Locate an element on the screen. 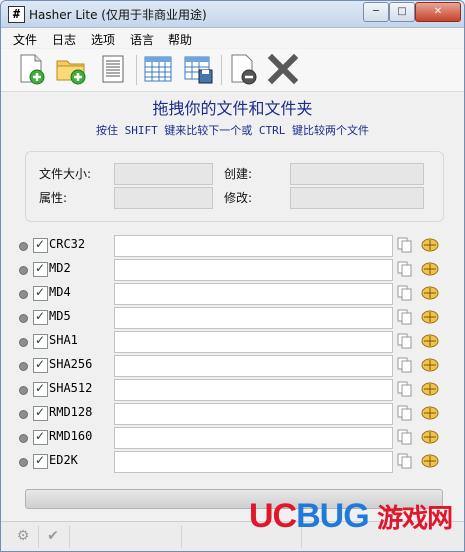 This screenshot has height=552, width=465. attributes-field is located at coordinates (163, 198).